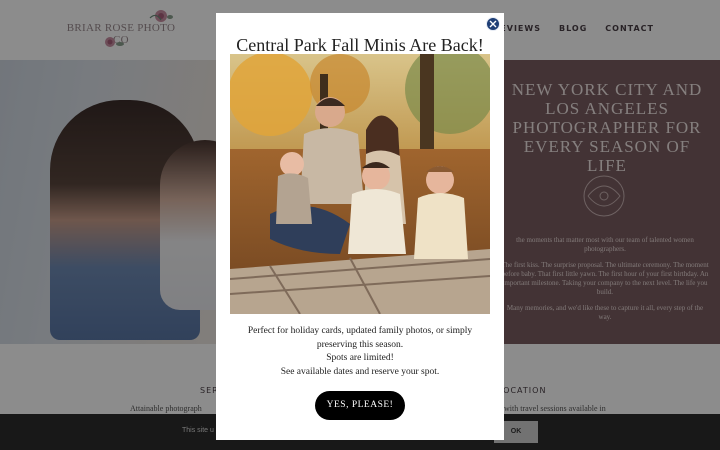 The width and height of the screenshot is (720, 450). Describe the element at coordinates (360, 358) in the screenshot. I see `modal-copy-line: Spots are limited!` at that location.